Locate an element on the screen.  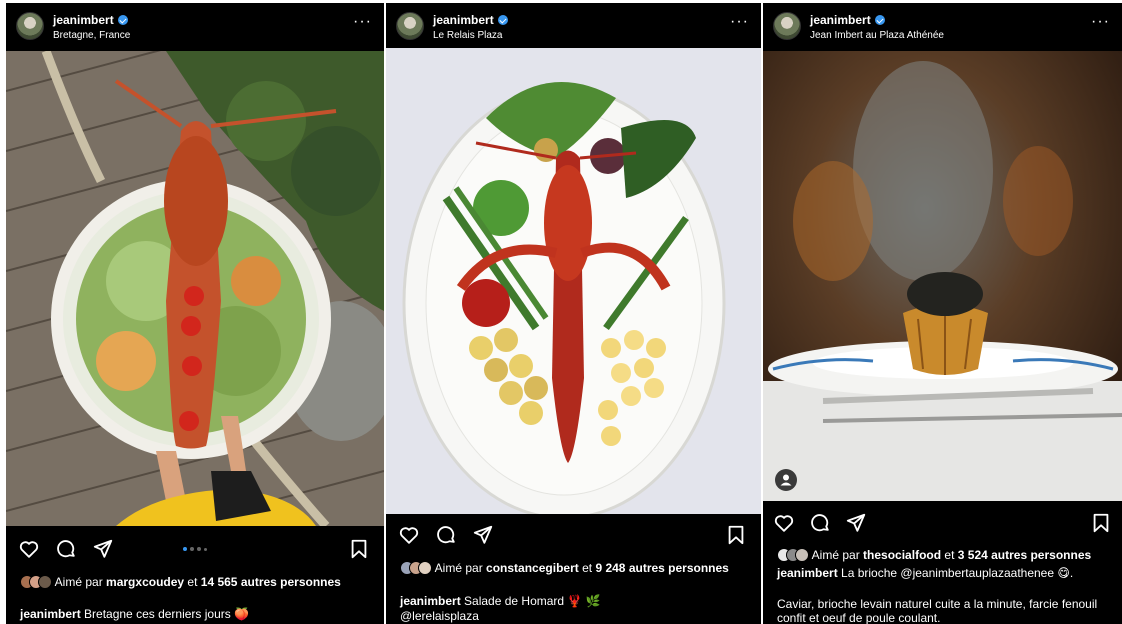
caption-text: La brioche @jeanimbertauplazaathenee 😋. is located at coordinates (957, 573).